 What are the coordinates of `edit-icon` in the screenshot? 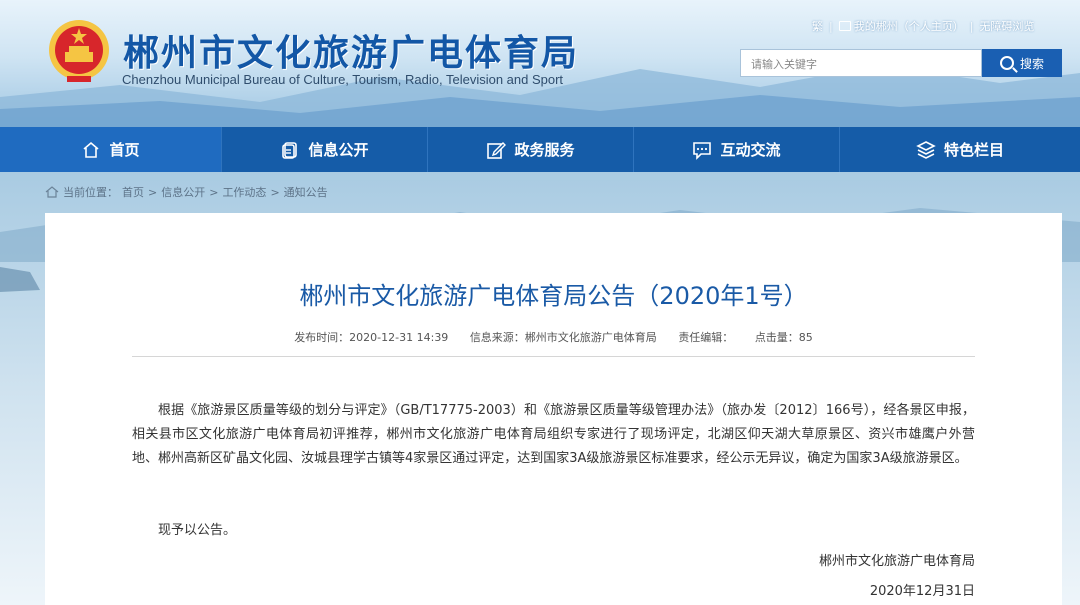 It's located at (497, 150).